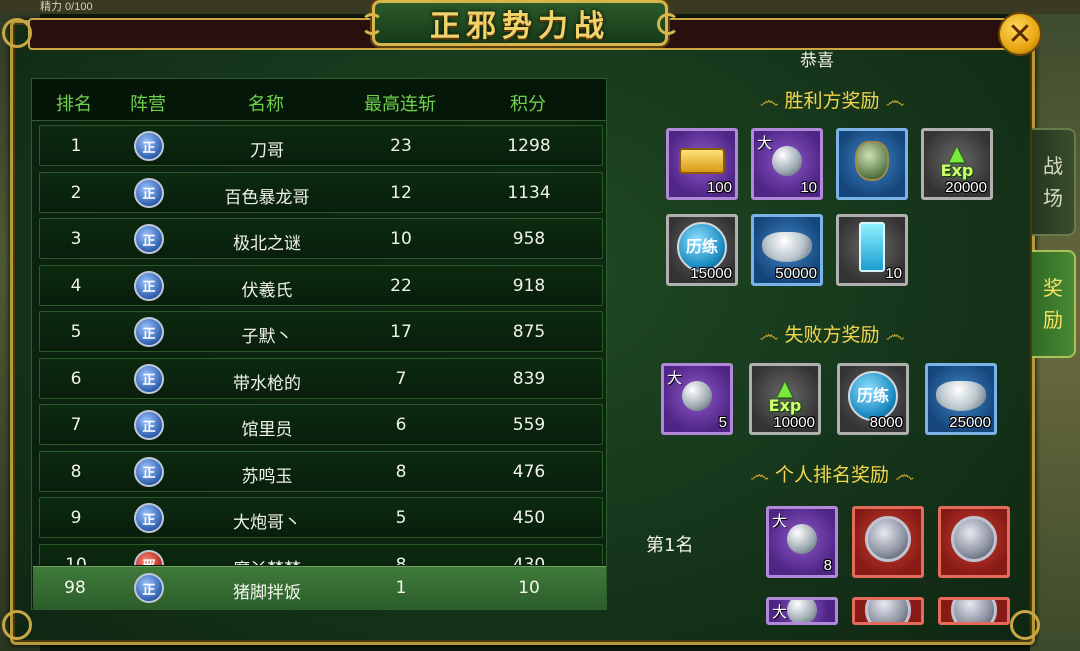 The image size is (1080, 651). I want to click on streak-cell: 12, so click(401, 192).